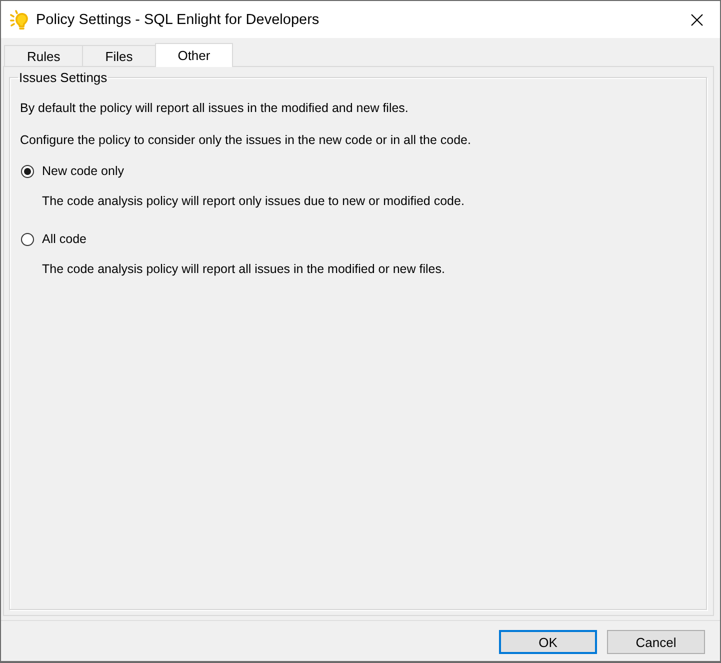  I want to click on group-title: Issues Settings, so click(63, 77).